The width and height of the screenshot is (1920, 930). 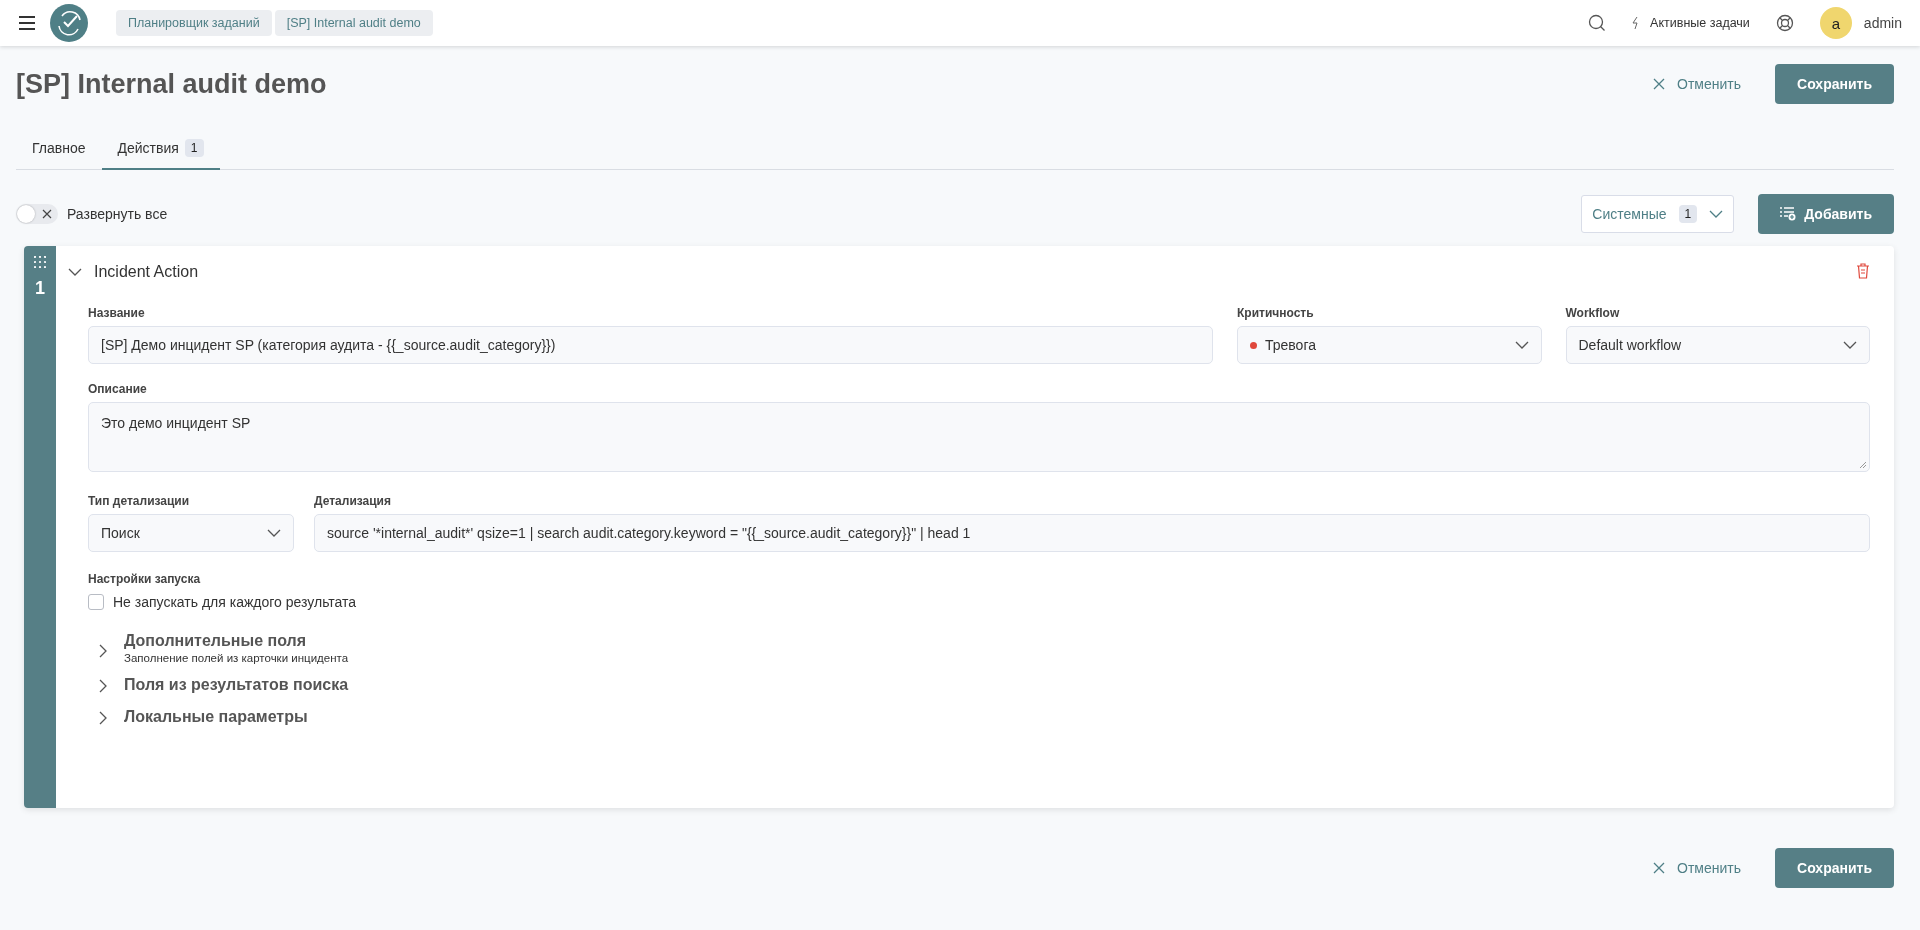 I want to click on active-tasks-link: Активные задачи, so click(x=1691, y=23).